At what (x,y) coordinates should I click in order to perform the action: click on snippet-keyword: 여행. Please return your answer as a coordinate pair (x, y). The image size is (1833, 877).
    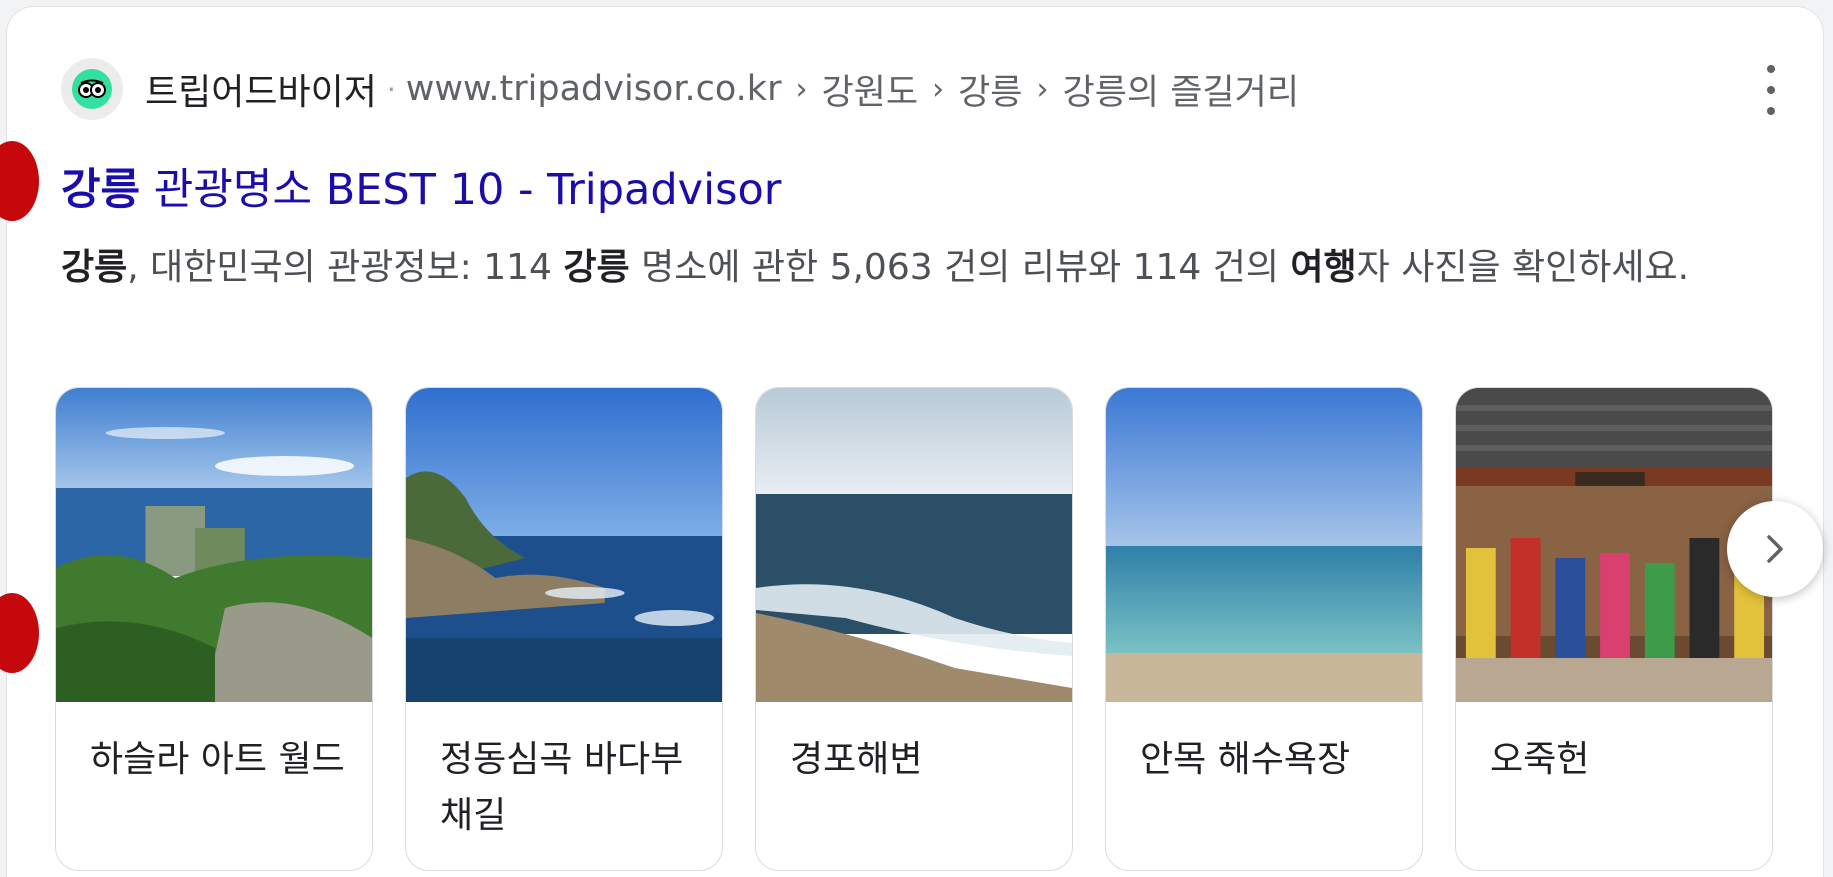
    Looking at the image, I should click on (1323, 267).